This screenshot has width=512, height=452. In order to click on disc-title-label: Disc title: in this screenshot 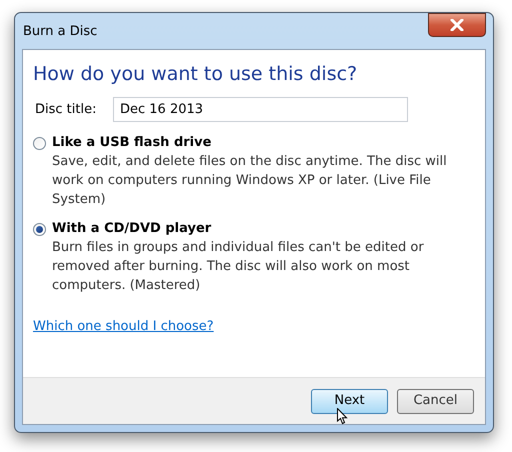, I will do `click(66, 109)`.